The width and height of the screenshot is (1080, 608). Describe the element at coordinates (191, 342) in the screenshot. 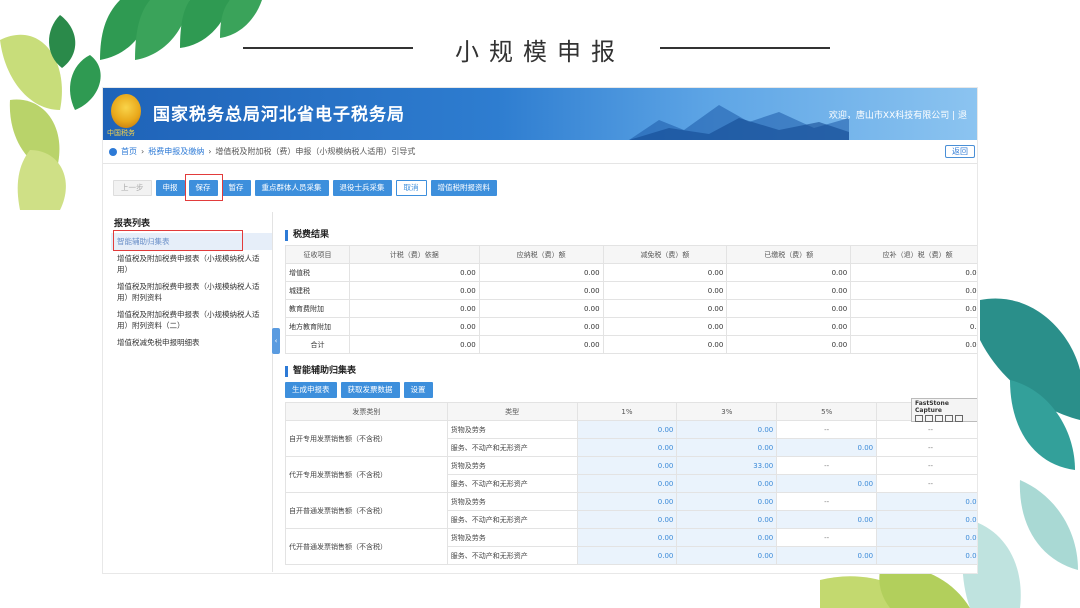

I see `sidebar-report-item: 增值税减免税申报明细表` at that location.